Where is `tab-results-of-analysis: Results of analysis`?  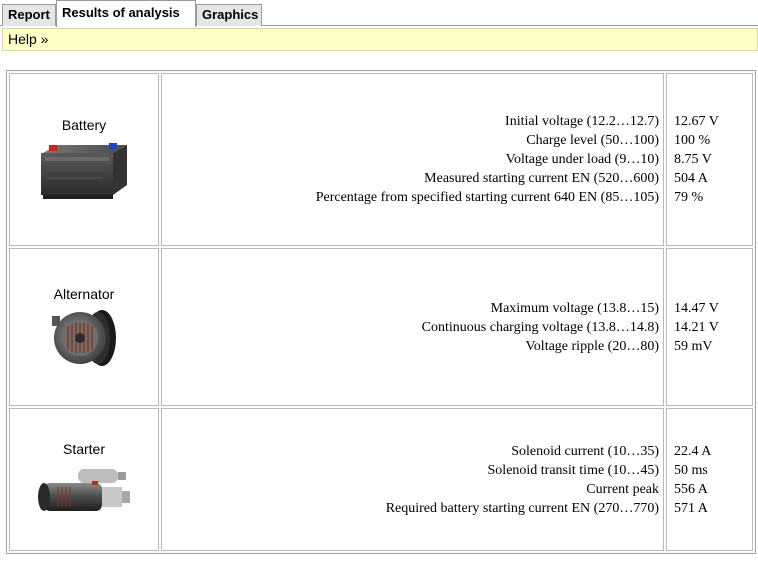 tab-results-of-analysis: Results of analysis is located at coordinates (126, 13).